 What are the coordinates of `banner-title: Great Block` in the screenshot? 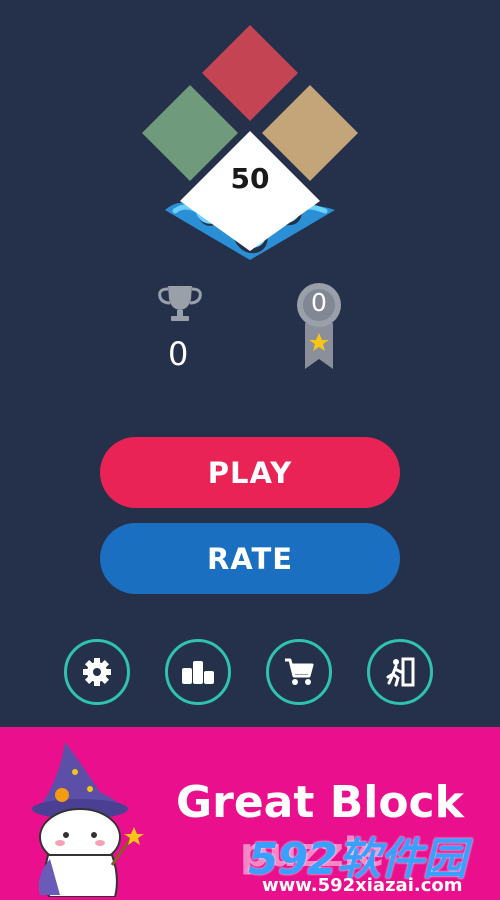 It's located at (320, 802).